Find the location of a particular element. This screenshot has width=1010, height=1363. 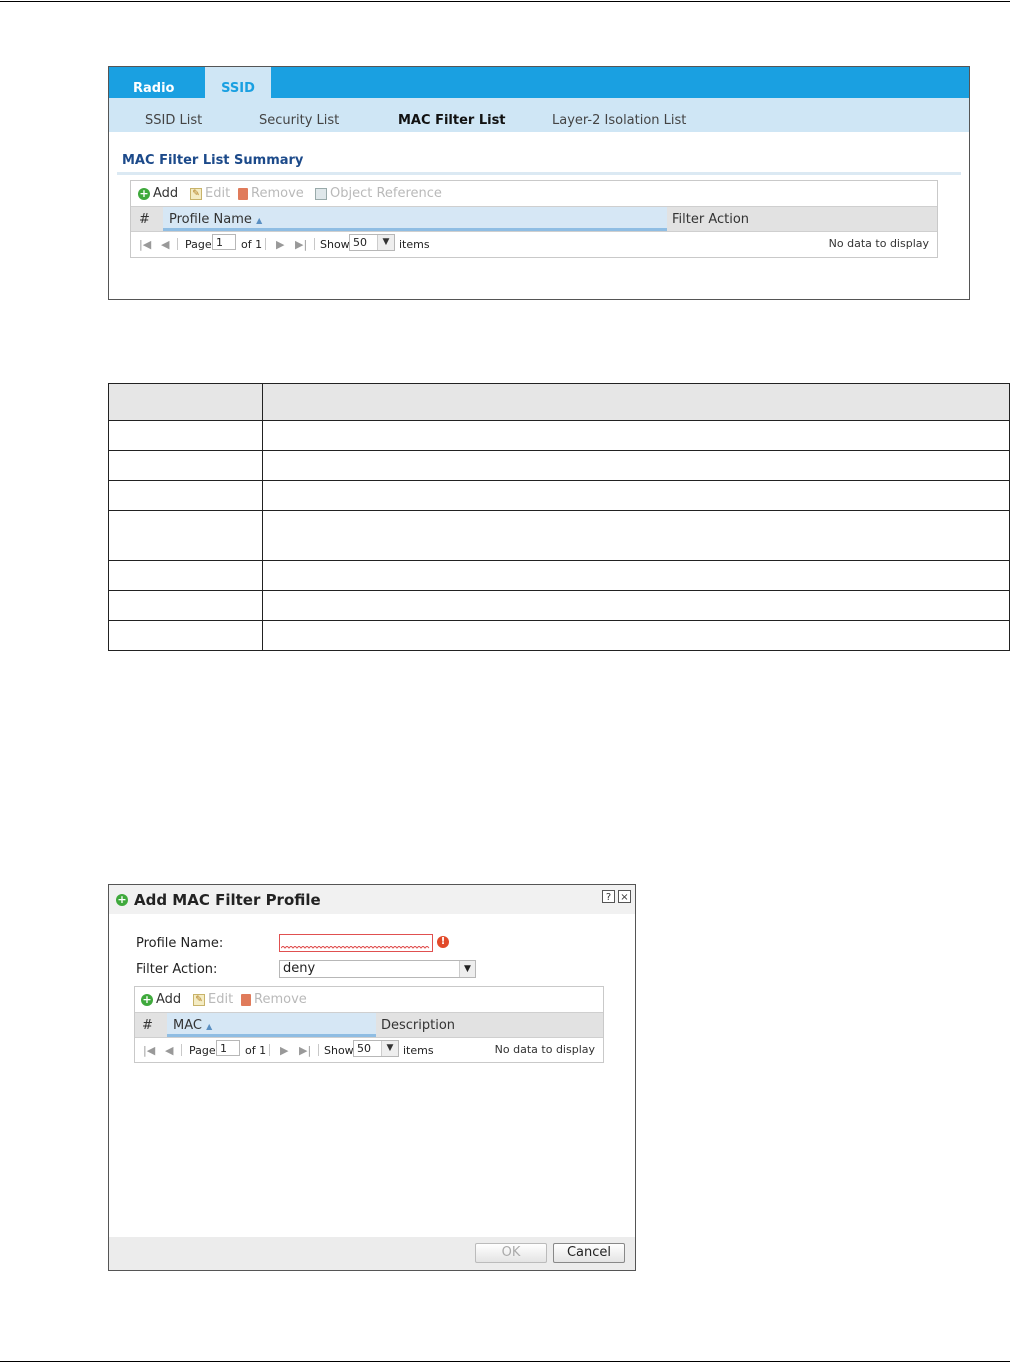

remove-button: Remove is located at coordinates (271, 193).